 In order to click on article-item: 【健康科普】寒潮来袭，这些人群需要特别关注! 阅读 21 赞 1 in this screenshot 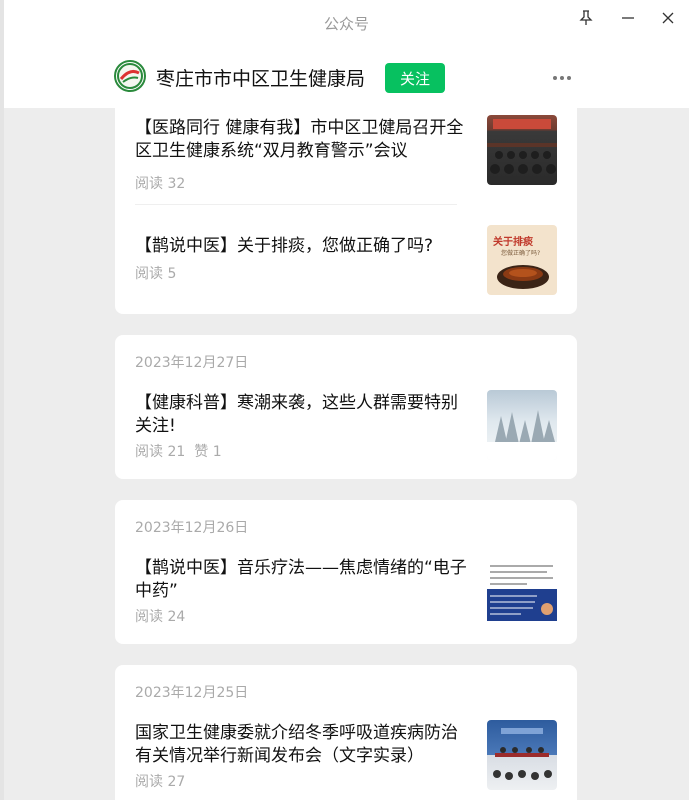, I will do `click(346, 426)`.